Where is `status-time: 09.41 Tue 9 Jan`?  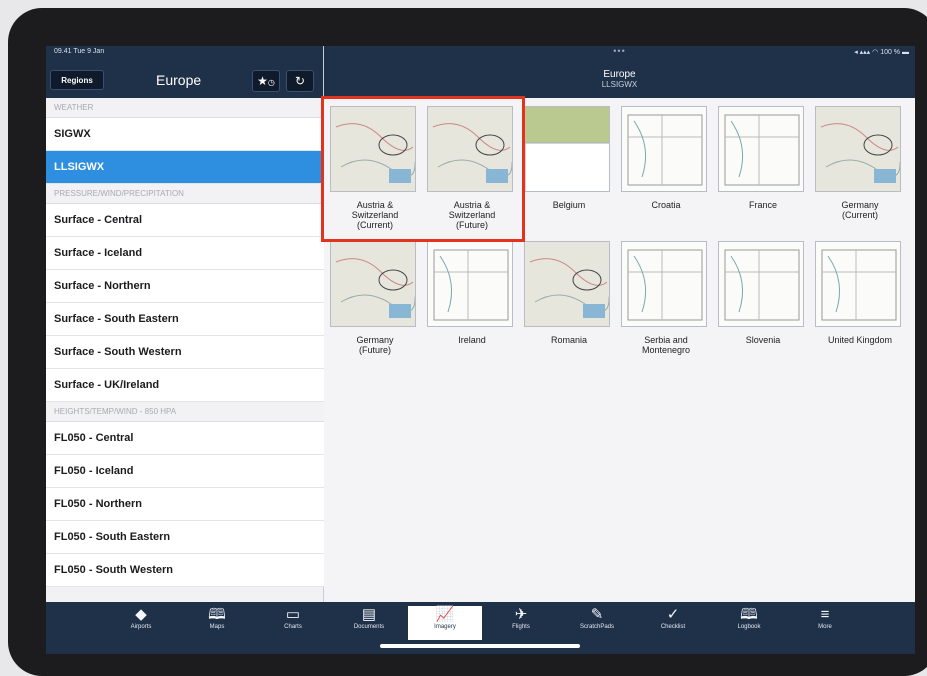
status-time: 09.41 Tue 9 Jan is located at coordinates (79, 51).